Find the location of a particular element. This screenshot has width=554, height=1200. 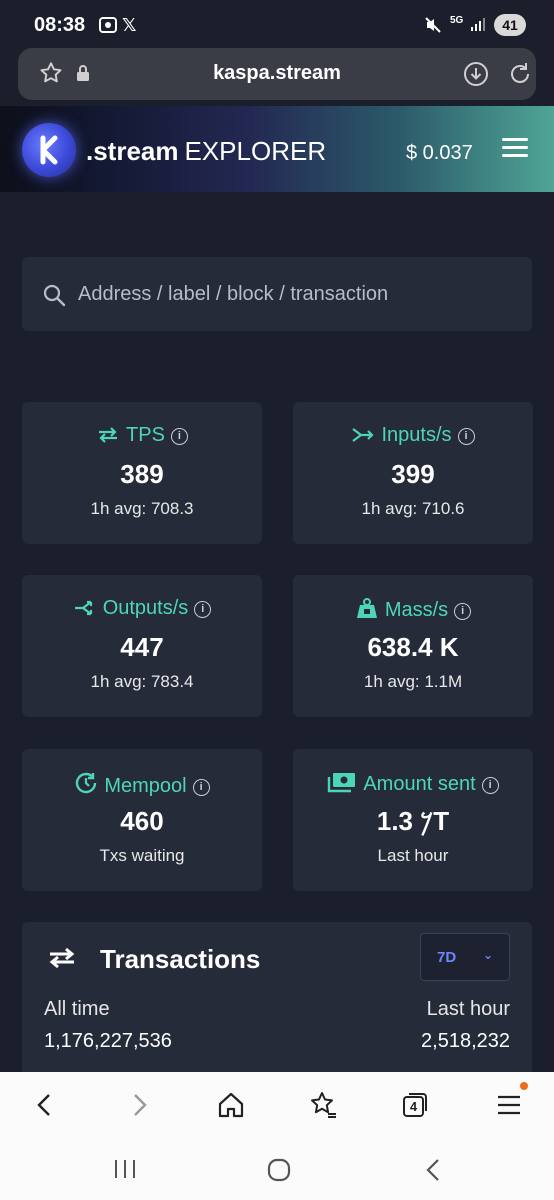

stat-subtext: Txs waiting is located at coordinates (142, 855).